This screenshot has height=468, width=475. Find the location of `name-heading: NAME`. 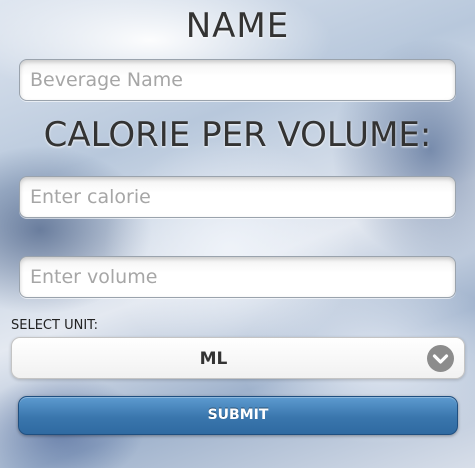

name-heading: NAME is located at coordinates (237, 26).